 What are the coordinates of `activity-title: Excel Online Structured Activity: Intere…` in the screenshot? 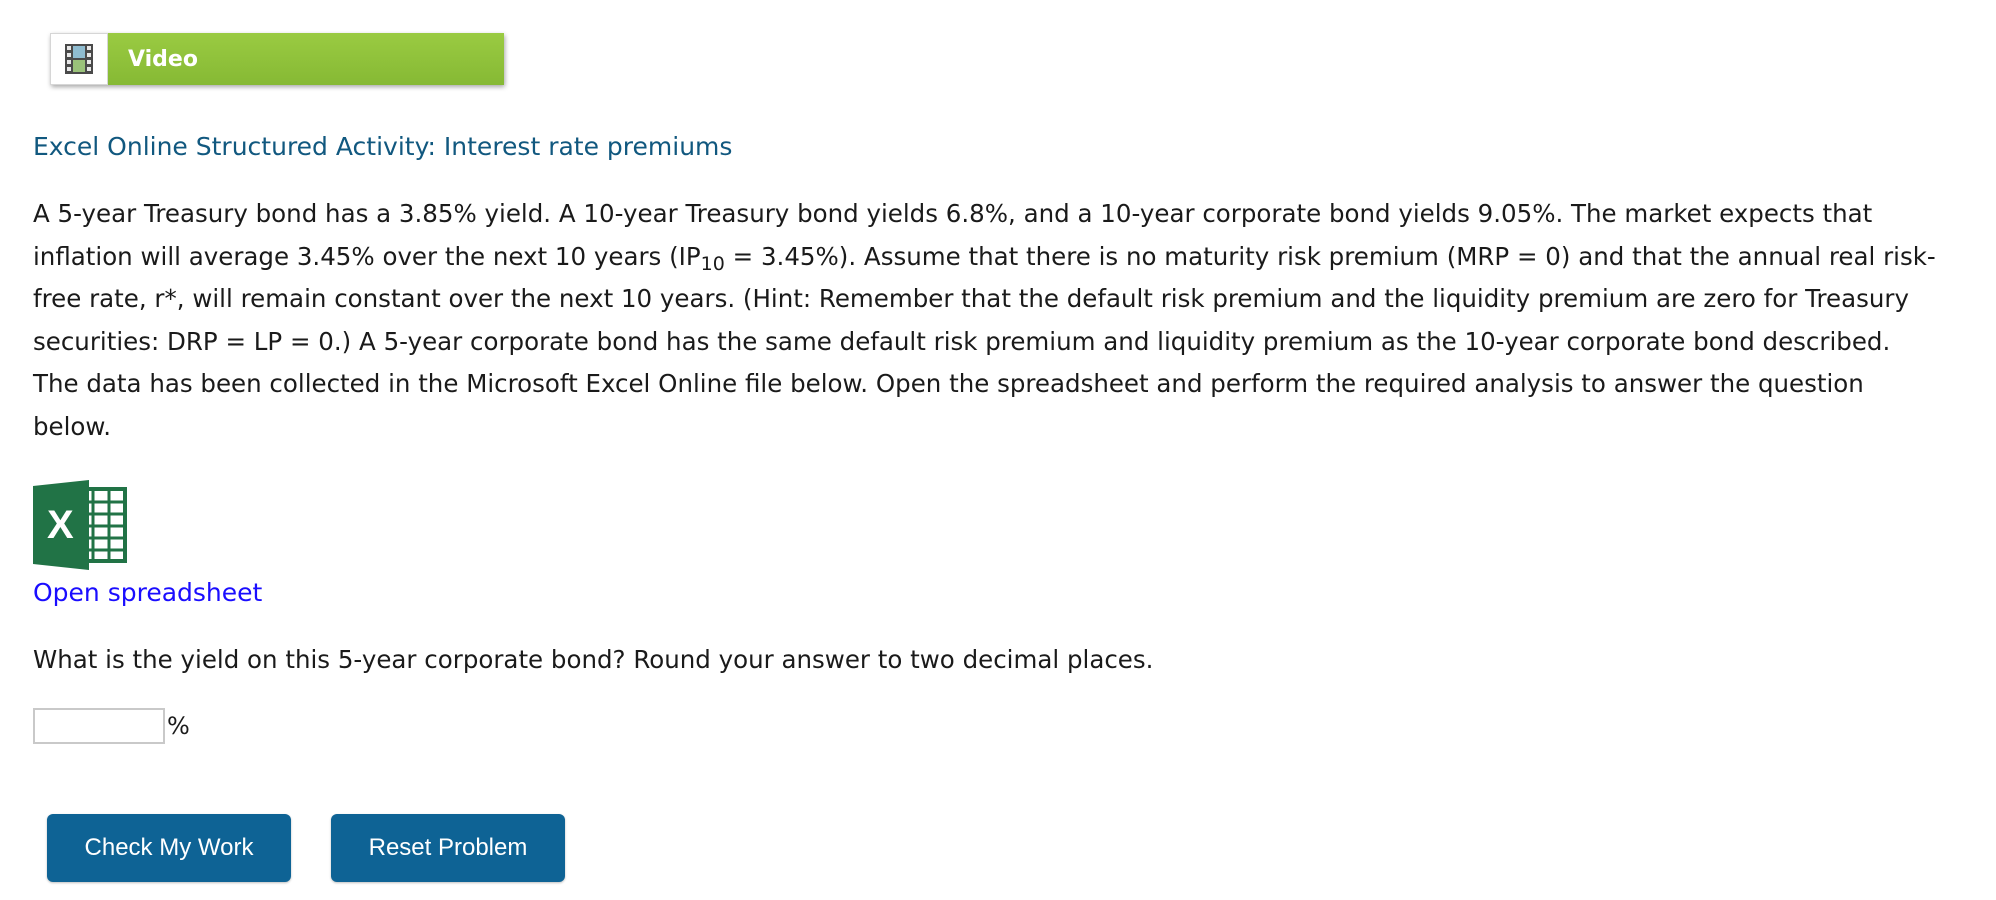 It's located at (383, 146).